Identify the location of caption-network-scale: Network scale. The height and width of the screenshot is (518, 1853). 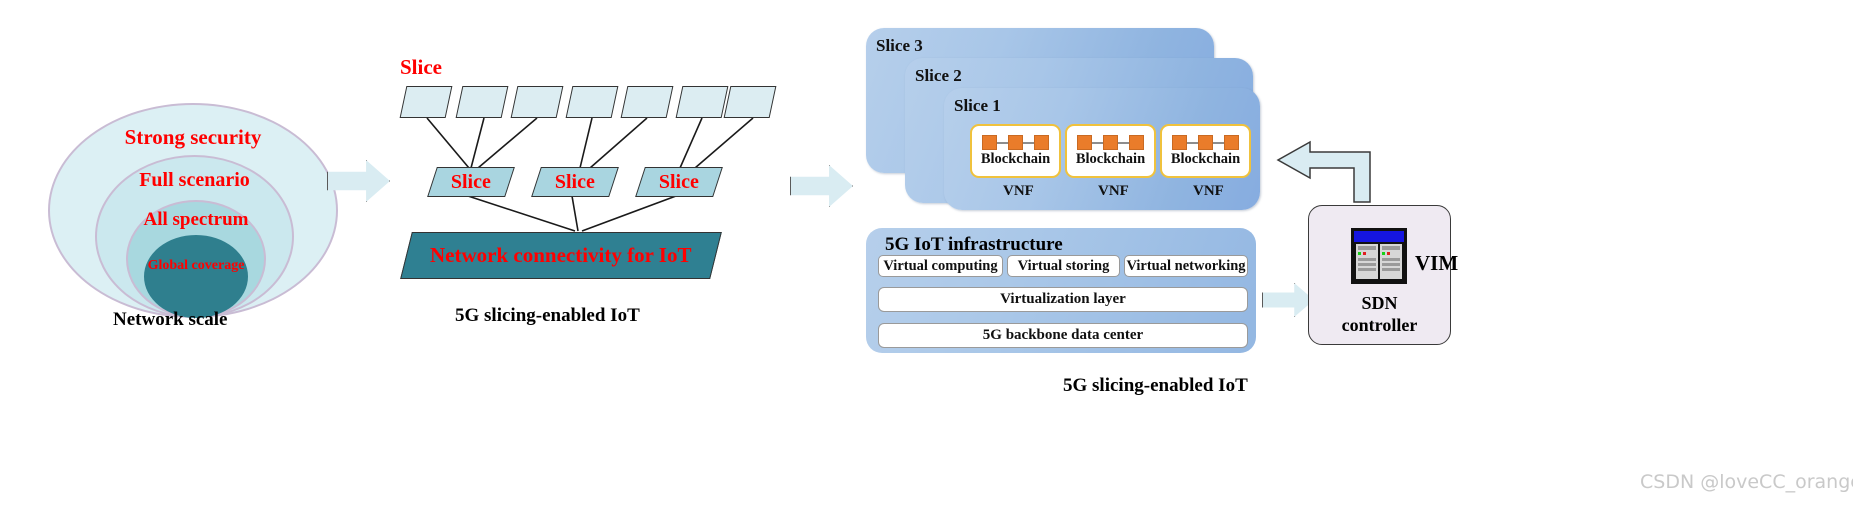
(170, 319).